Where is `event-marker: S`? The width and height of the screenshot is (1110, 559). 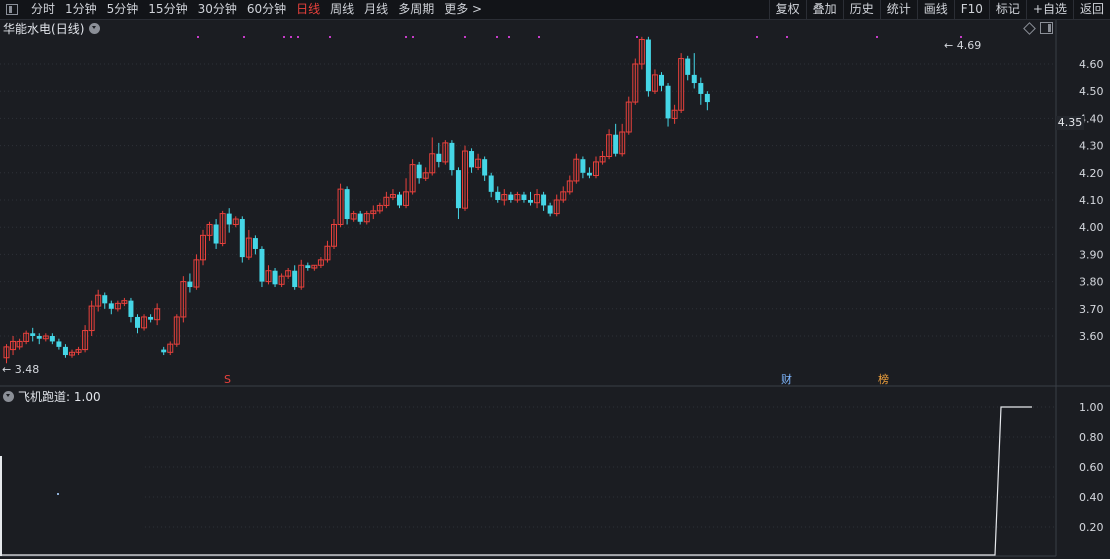
event-marker: S is located at coordinates (227, 379).